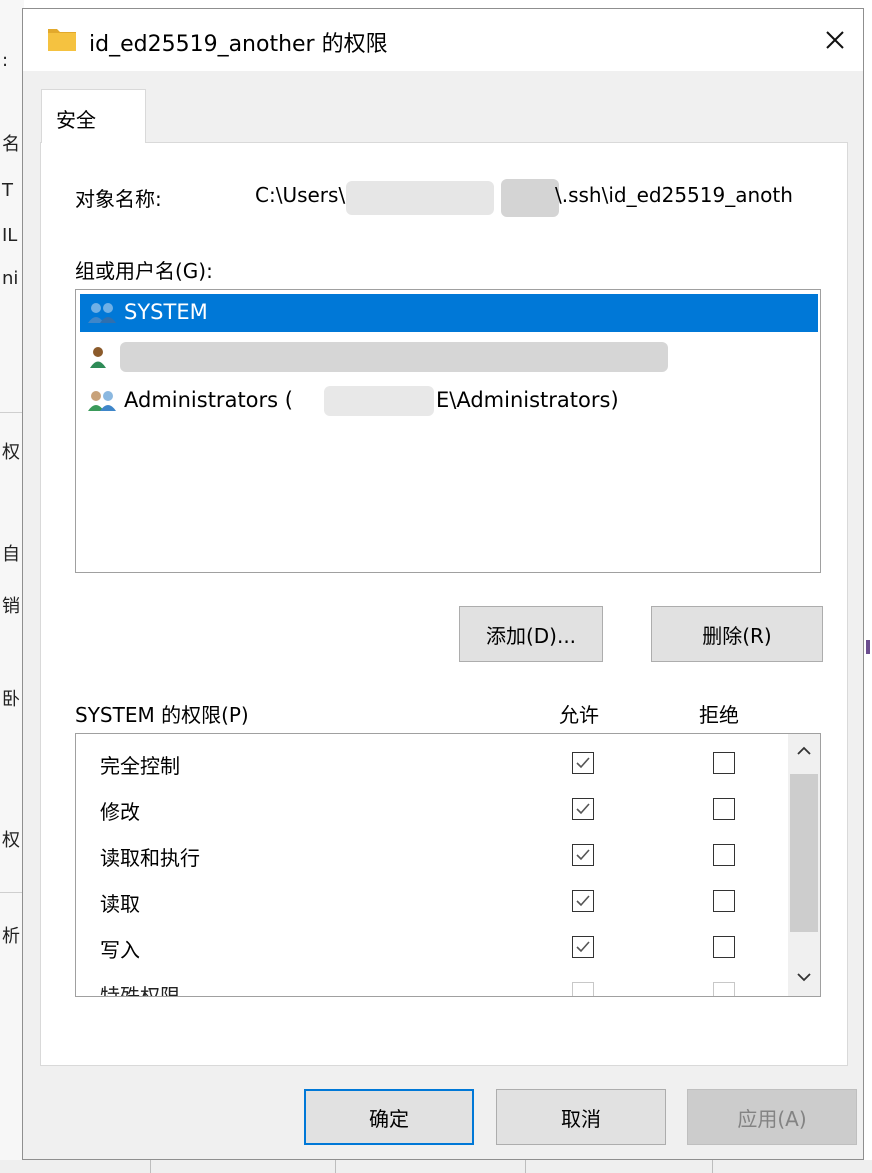 The image size is (872, 1173). Describe the element at coordinates (11, 554) in the screenshot. I see `background-text: 自` at that location.